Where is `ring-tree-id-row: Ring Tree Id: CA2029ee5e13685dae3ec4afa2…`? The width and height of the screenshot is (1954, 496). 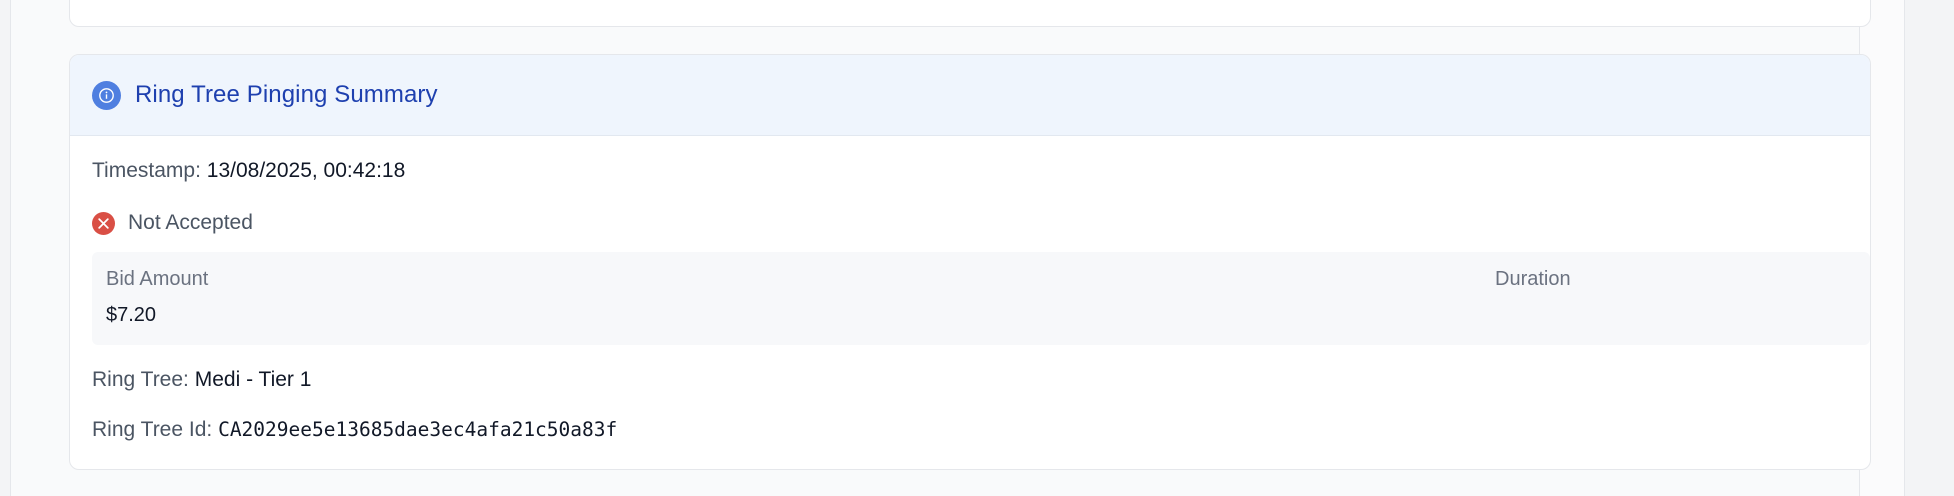 ring-tree-id-row: Ring Tree Id: CA2029ee5e13685dae3ec4afa2… is located at coordinates (354, 430).